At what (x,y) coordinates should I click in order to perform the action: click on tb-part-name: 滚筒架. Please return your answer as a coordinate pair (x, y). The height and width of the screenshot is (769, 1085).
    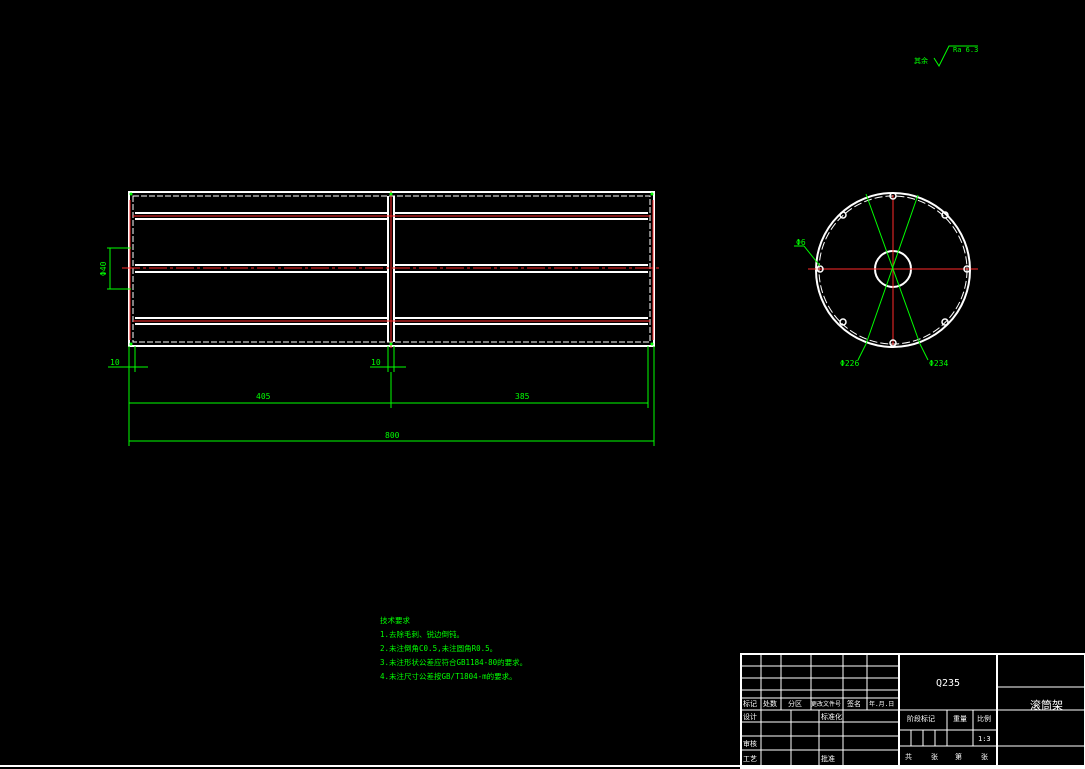
    Looking at the image, I should click on (1046, 705).